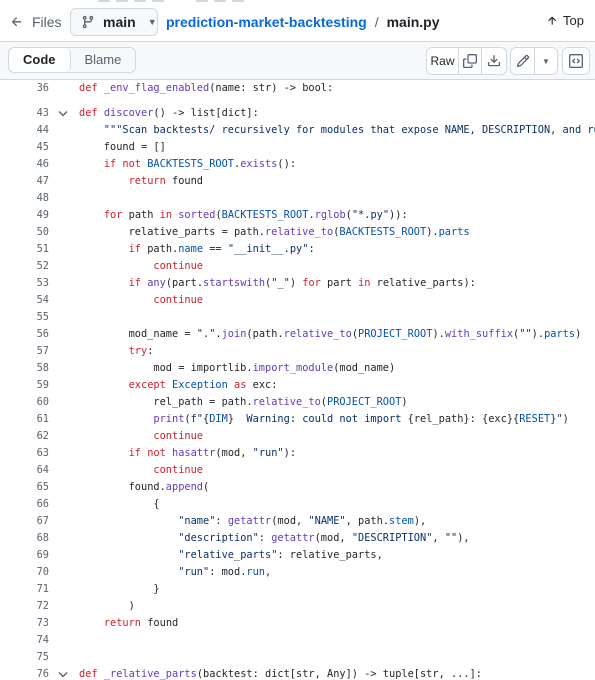 Image resolution: width=595 pixels, height=680 pixels. What do you see at coordinates (103, 60) in the screenshot?
I see `tab-blame: Blame` at bounding box center [103, 60].